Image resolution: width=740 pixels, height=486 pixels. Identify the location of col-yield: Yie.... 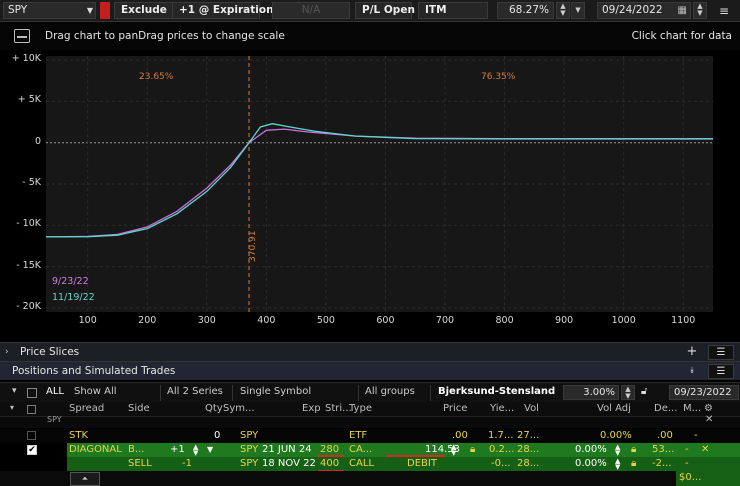
(502, 408).